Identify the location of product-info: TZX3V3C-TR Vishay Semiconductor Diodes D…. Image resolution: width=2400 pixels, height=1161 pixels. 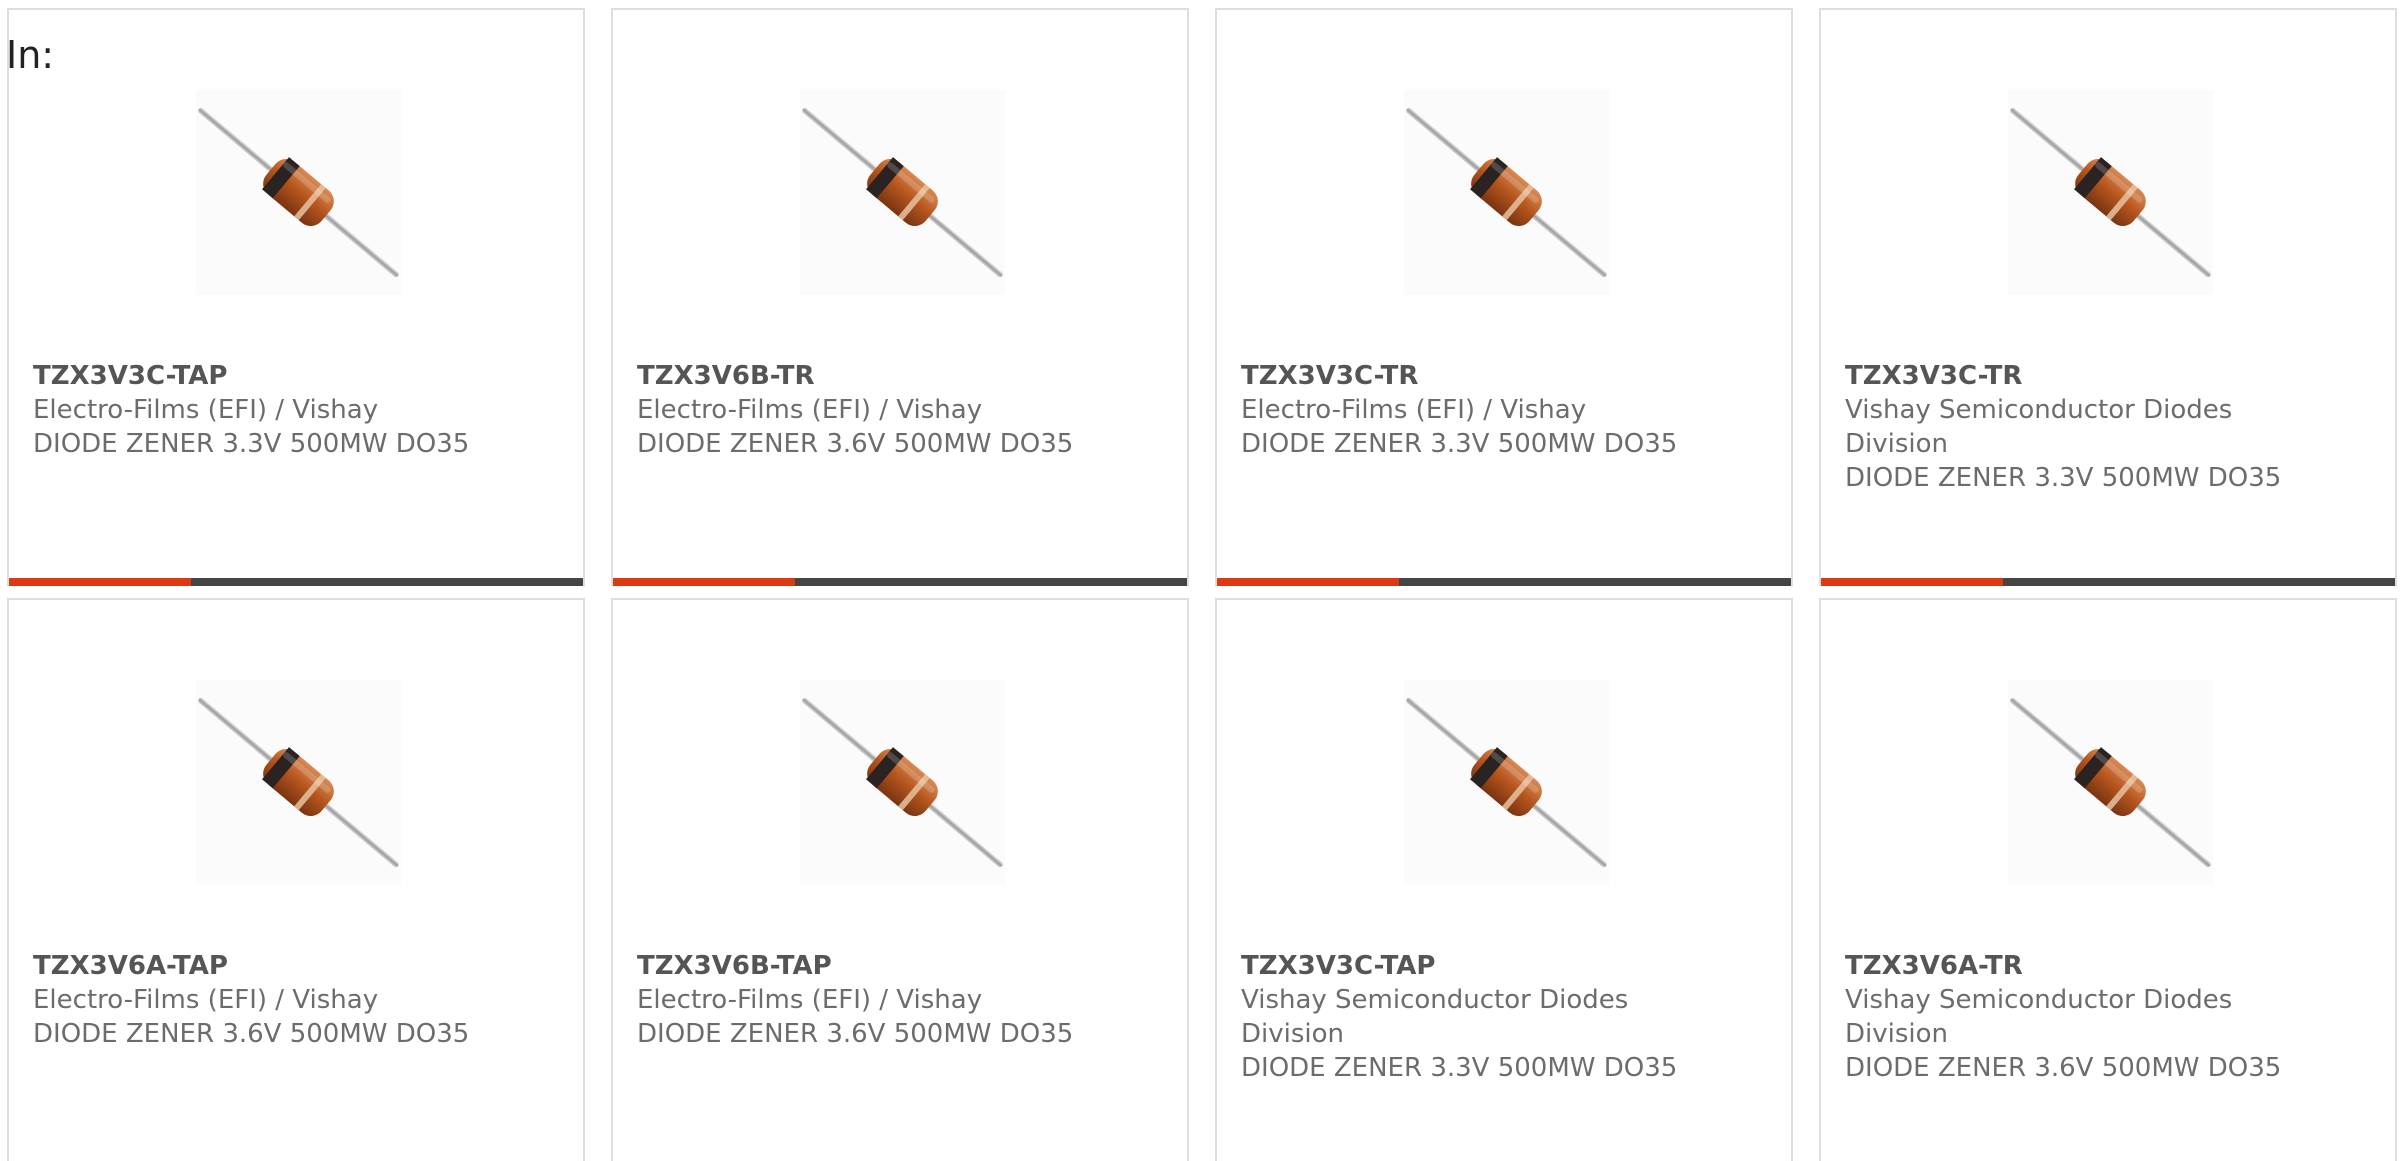
(2070, 427).